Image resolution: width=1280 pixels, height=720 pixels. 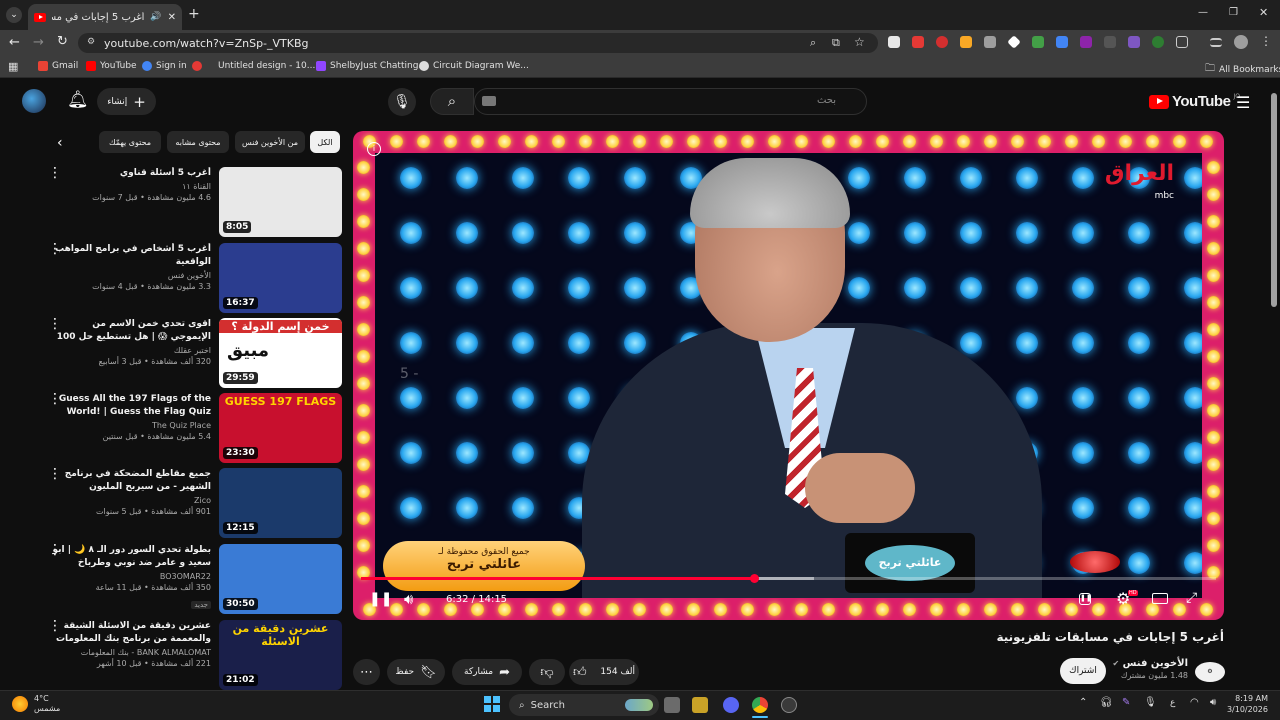 What do you see at coordinates (1083, 671) in the screenshot?
I see `subscribe-button: اشتراك` at bounding box center [1083, 671].